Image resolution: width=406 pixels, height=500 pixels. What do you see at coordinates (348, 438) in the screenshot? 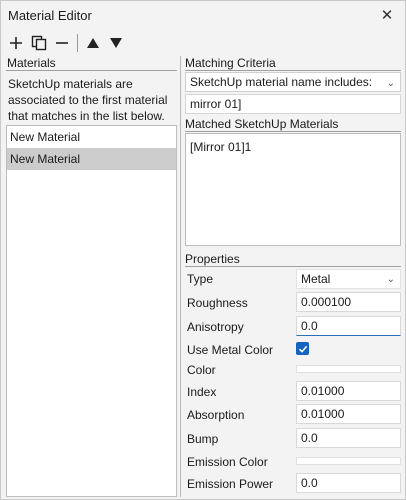
I see `bump-field: 0.0` at bounding box center [348, 438].